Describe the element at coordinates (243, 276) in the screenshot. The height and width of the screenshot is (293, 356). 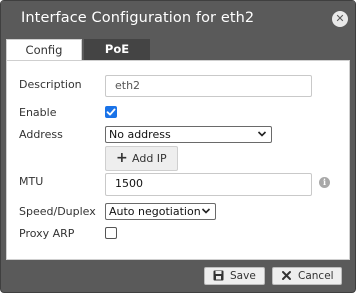
I see `save-label: Save` at that location.